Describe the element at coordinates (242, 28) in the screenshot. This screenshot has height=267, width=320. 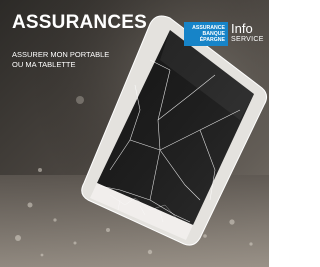
I see `logo-info-text: Info` at that location.